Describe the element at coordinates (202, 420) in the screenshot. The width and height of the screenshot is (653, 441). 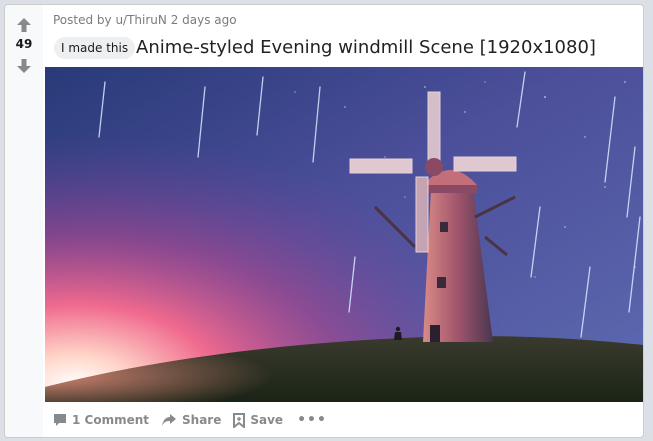
I see `share-label: Share` at that location.